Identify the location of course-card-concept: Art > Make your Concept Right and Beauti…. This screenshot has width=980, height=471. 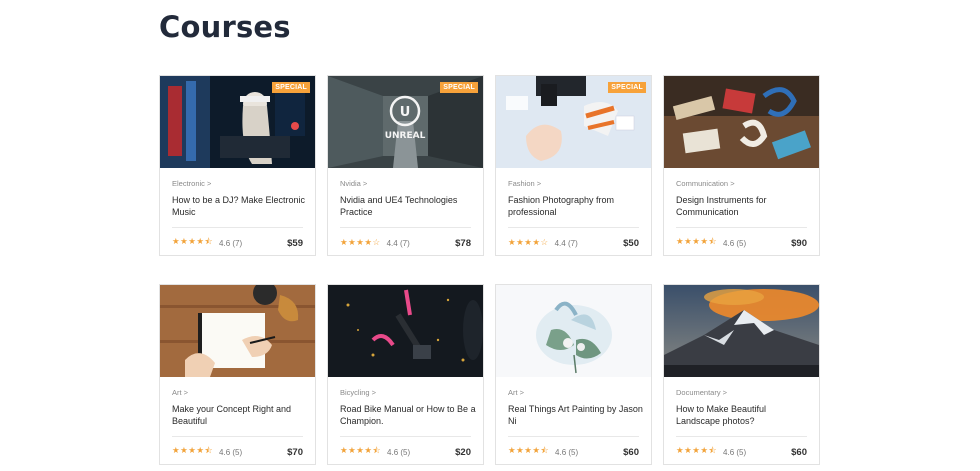
(237, 374).